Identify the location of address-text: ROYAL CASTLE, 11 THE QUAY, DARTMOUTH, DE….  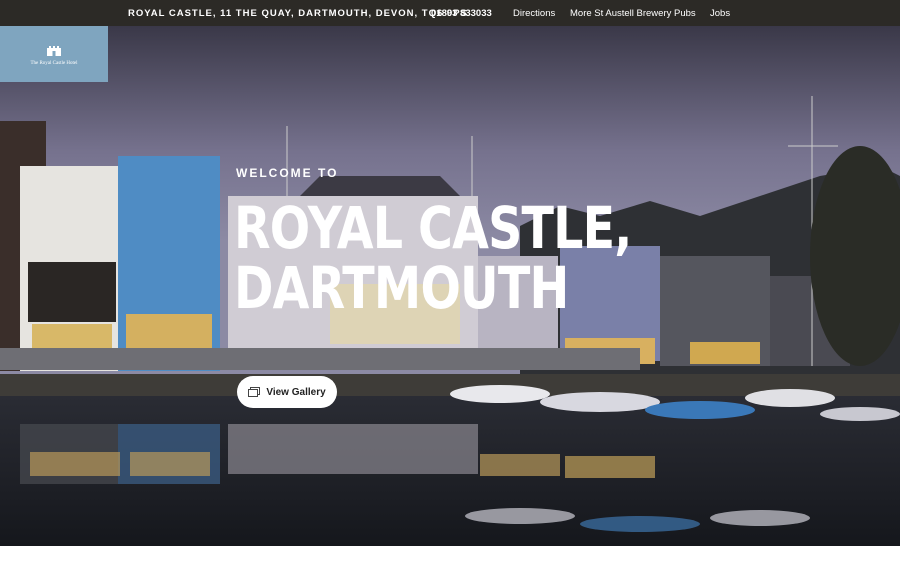
(298, 13).